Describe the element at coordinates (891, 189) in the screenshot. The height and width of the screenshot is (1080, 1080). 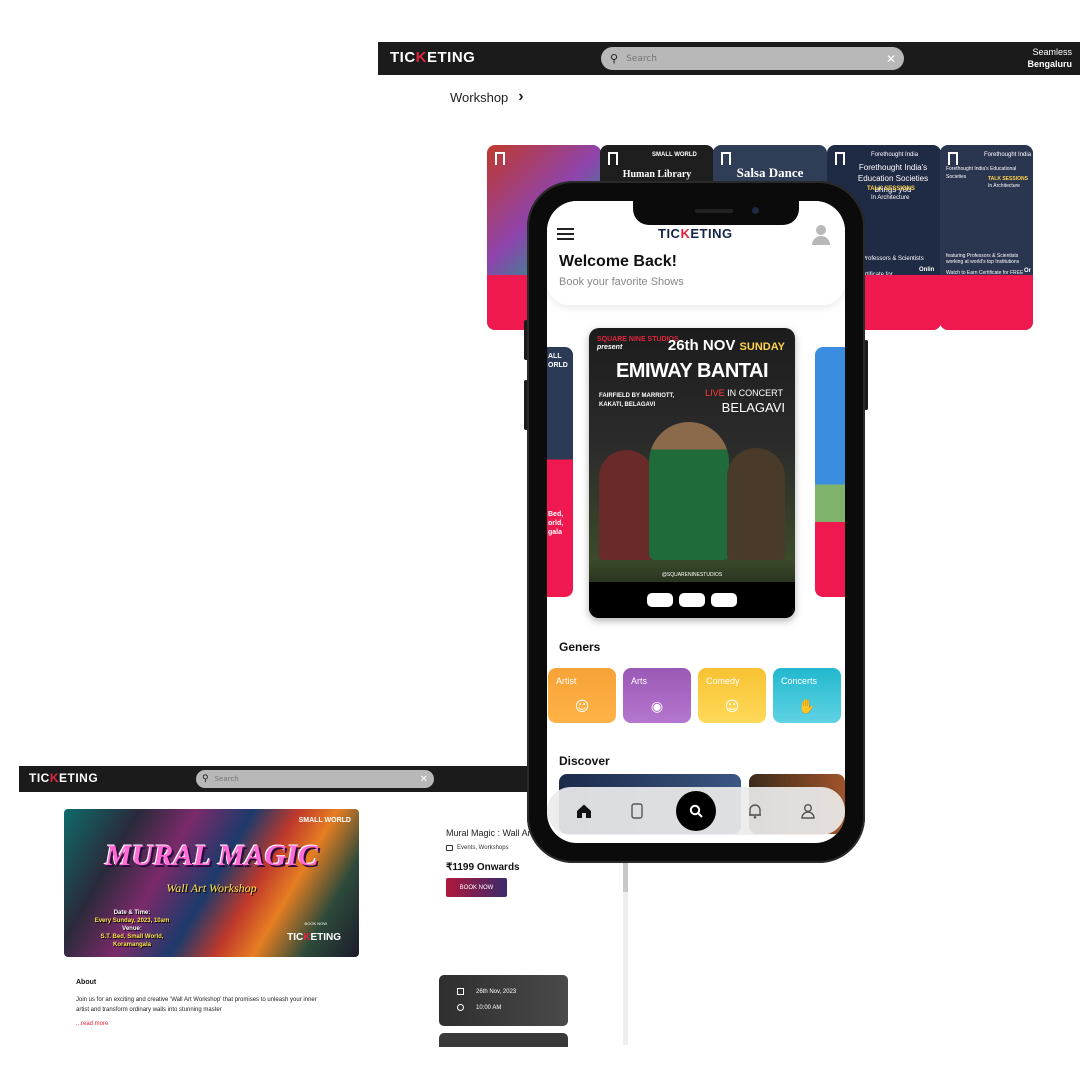
I see `card-tag: TALK SESSIONS` at that location.